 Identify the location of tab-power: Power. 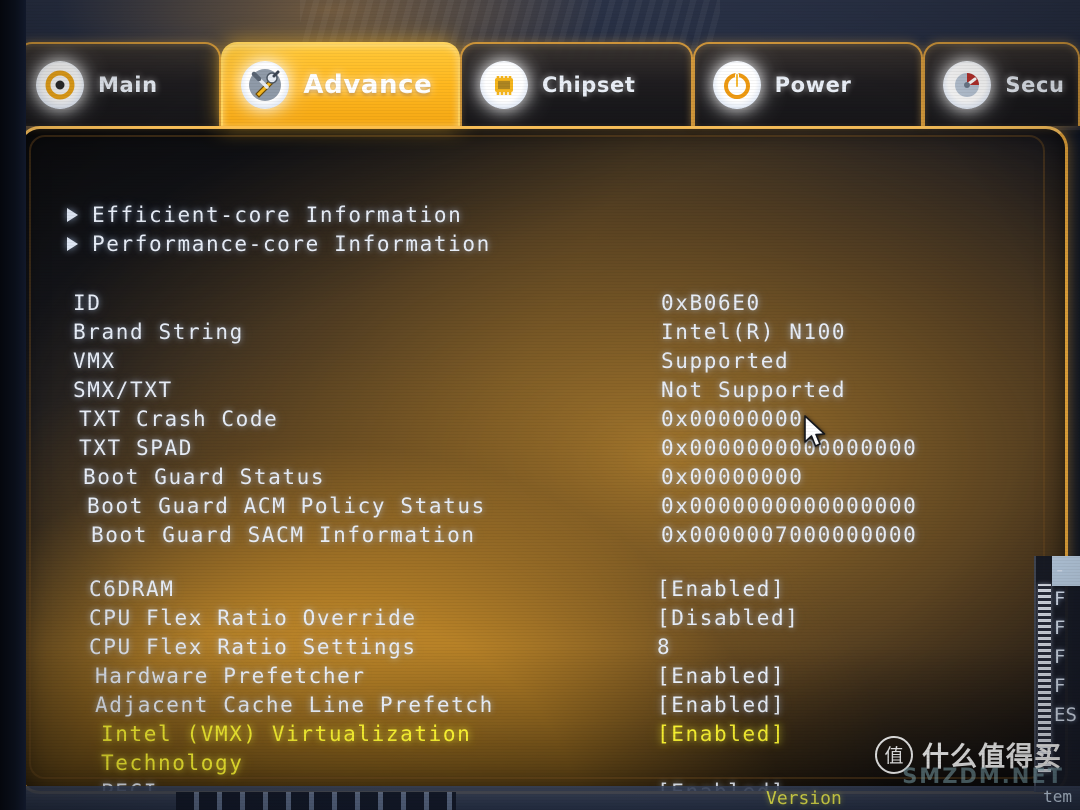
(808, 84).